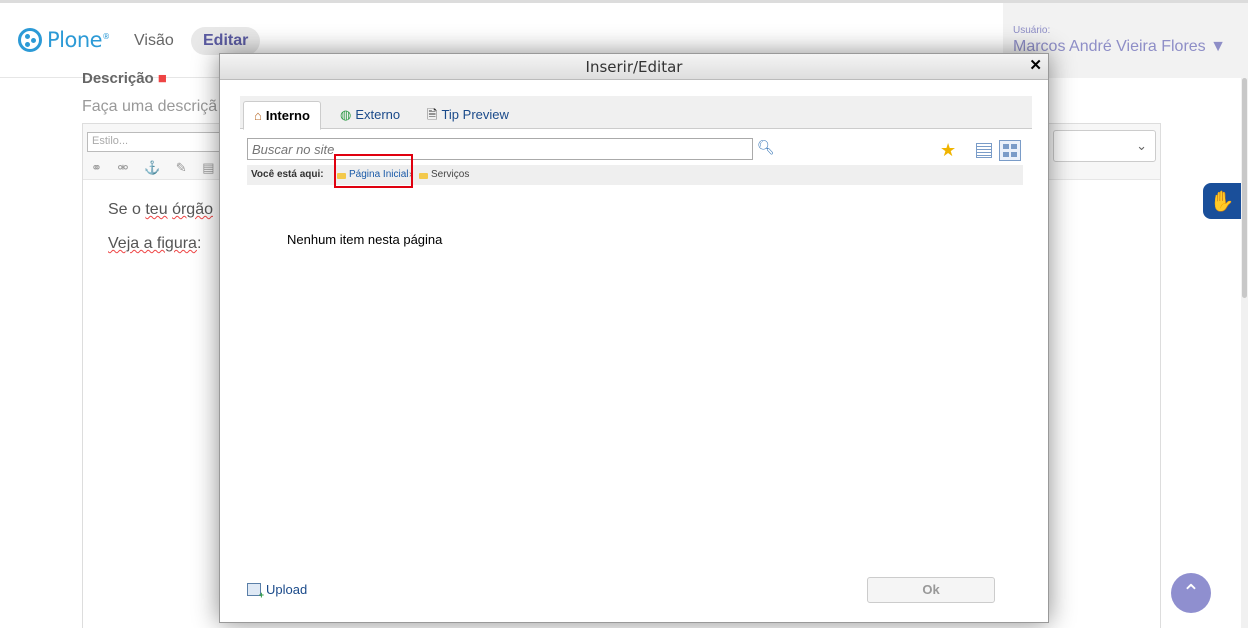  I want to click on breadcrumb-item-pagina-inicial: Página Inicial, so click(372, 174).